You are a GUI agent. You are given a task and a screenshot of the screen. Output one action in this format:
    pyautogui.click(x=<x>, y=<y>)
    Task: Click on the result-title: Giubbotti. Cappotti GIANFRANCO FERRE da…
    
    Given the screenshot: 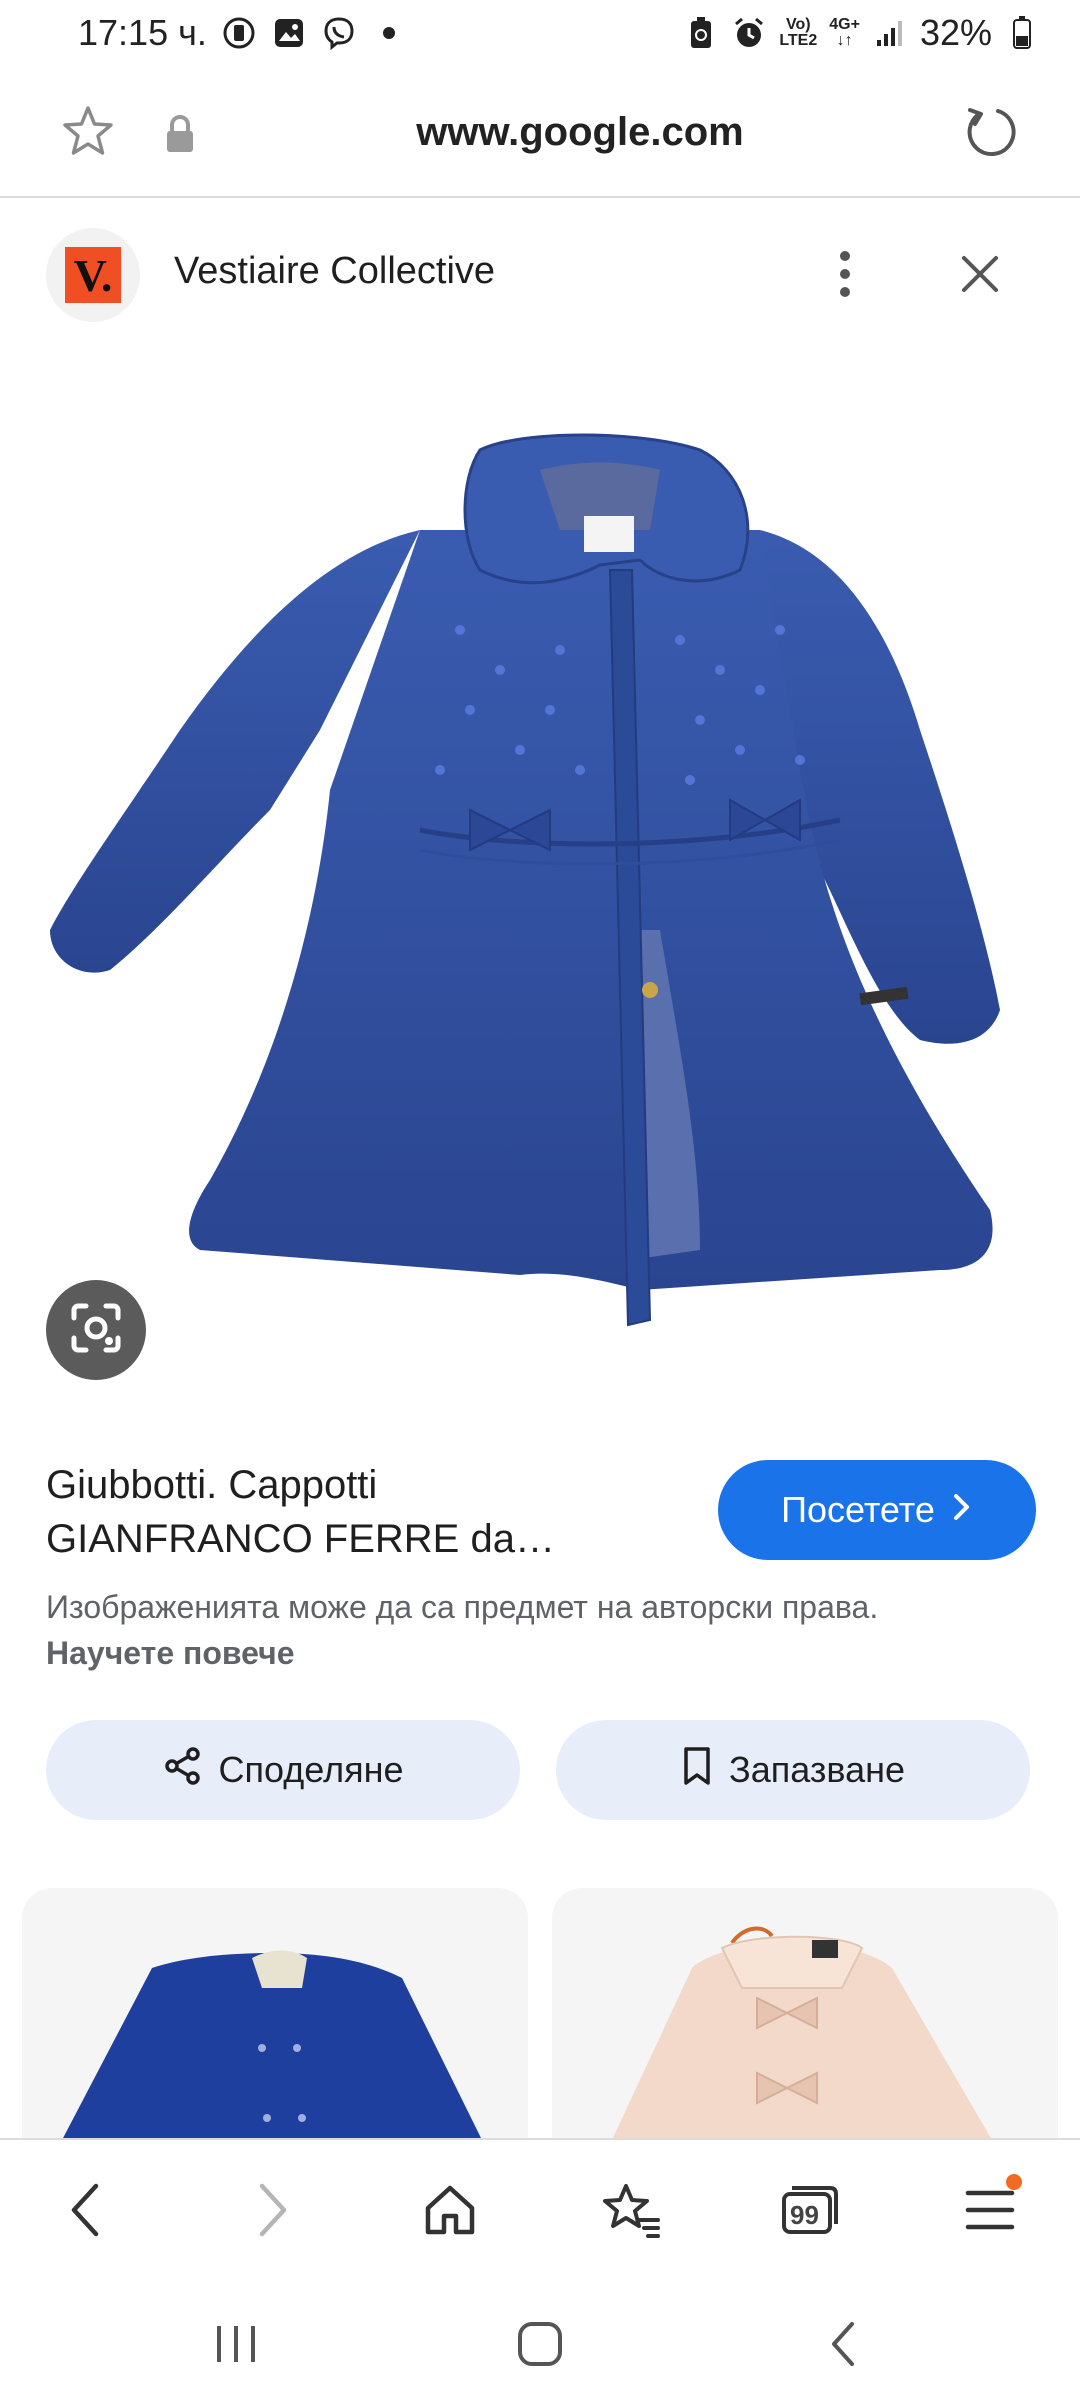 What is the action you would take?
    pyautogui.click(x=376, y=1512)
    